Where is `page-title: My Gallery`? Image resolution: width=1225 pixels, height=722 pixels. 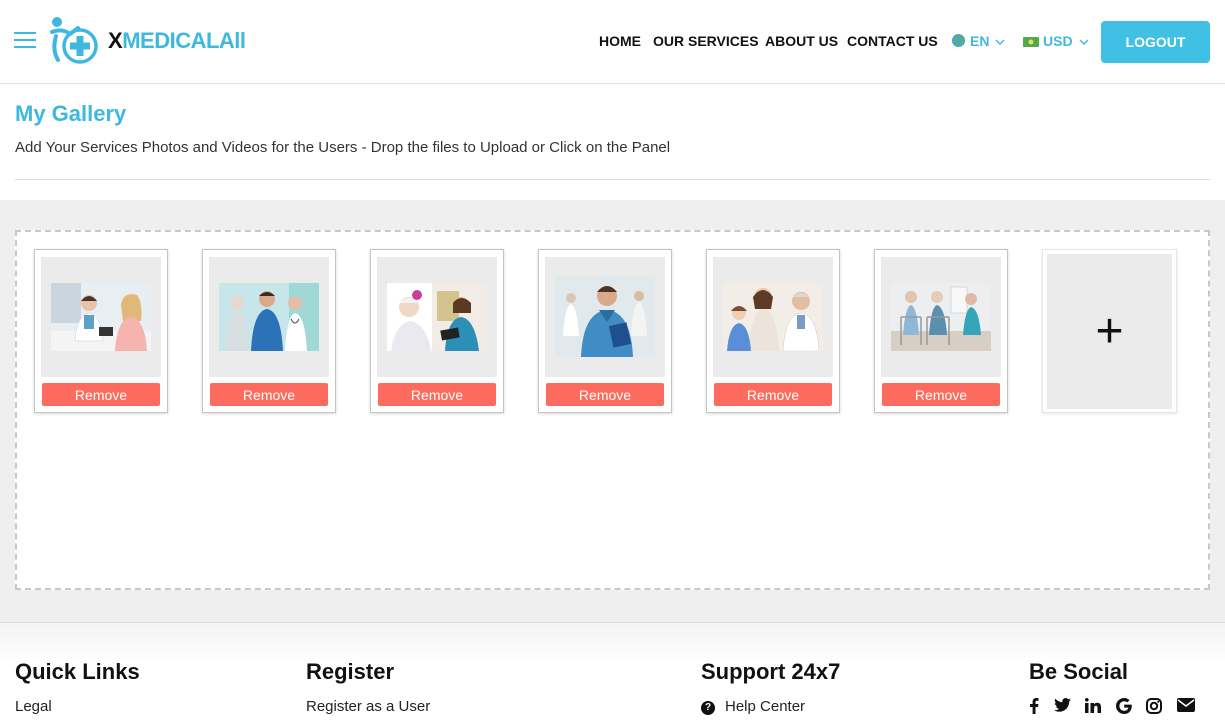 page-title: My Gallery is located at coordinates (71, 113).